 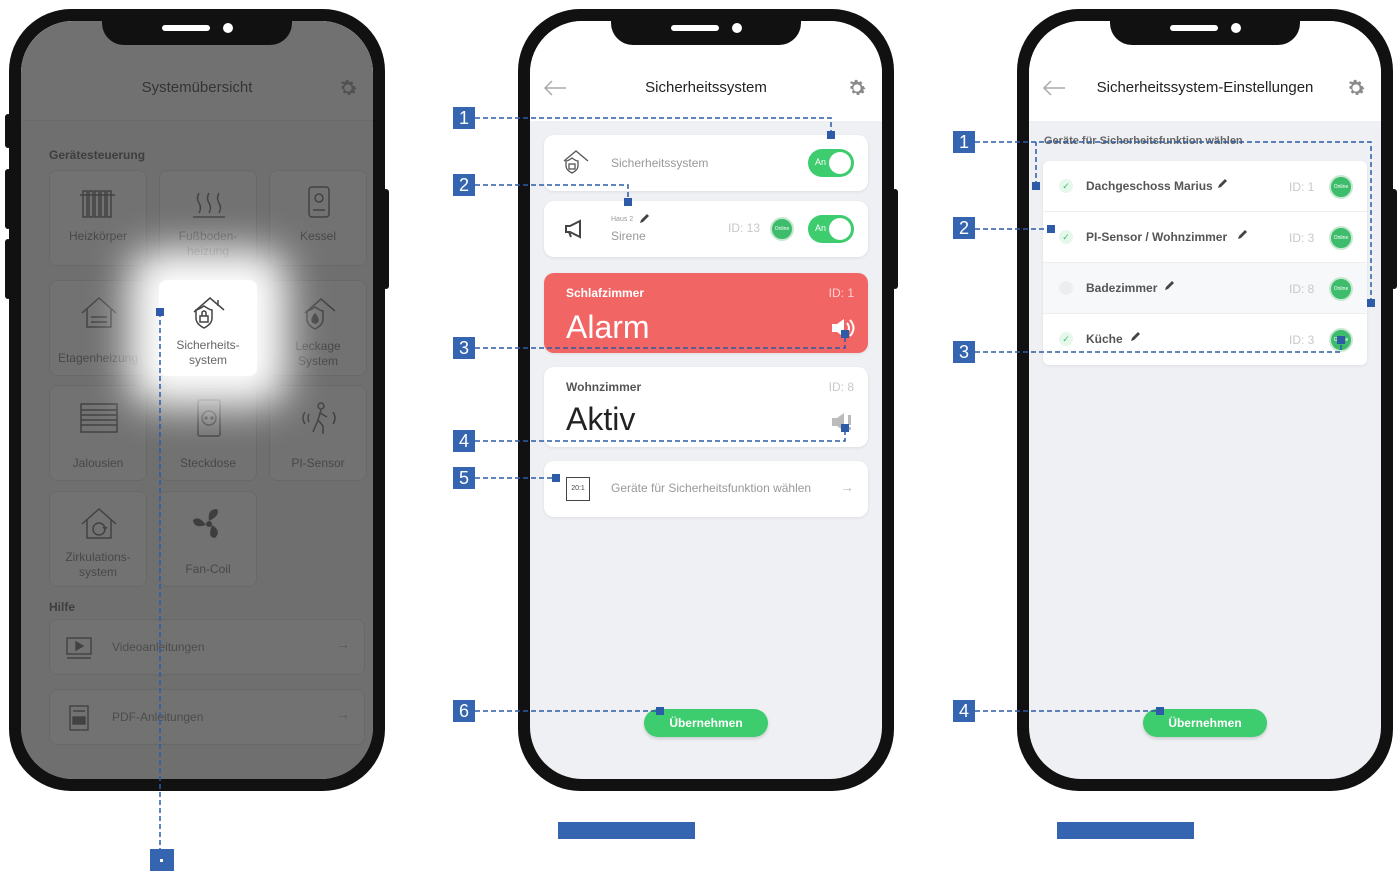 I want to click on leak-house-icon, so click(x=320, y=314).